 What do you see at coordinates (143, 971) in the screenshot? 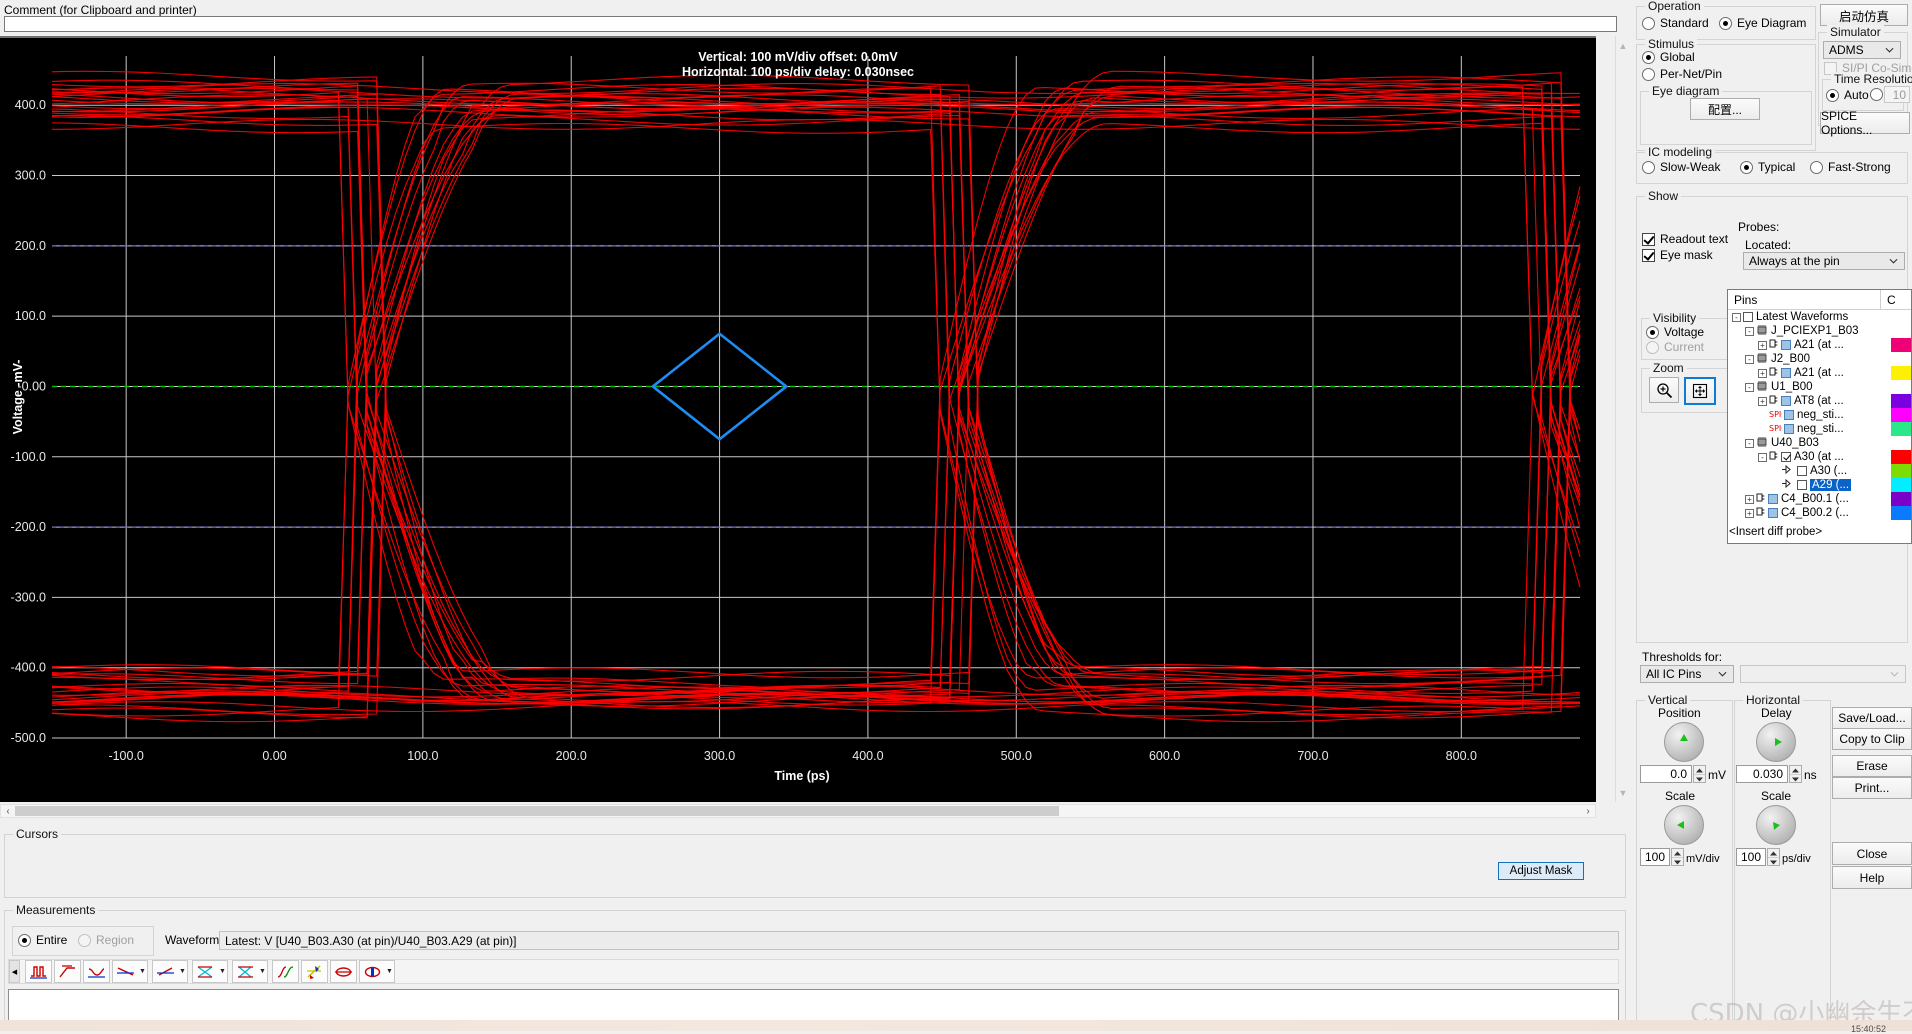
I see `measure-delay-dropdown: ▼` at bounding box center [143, 971].